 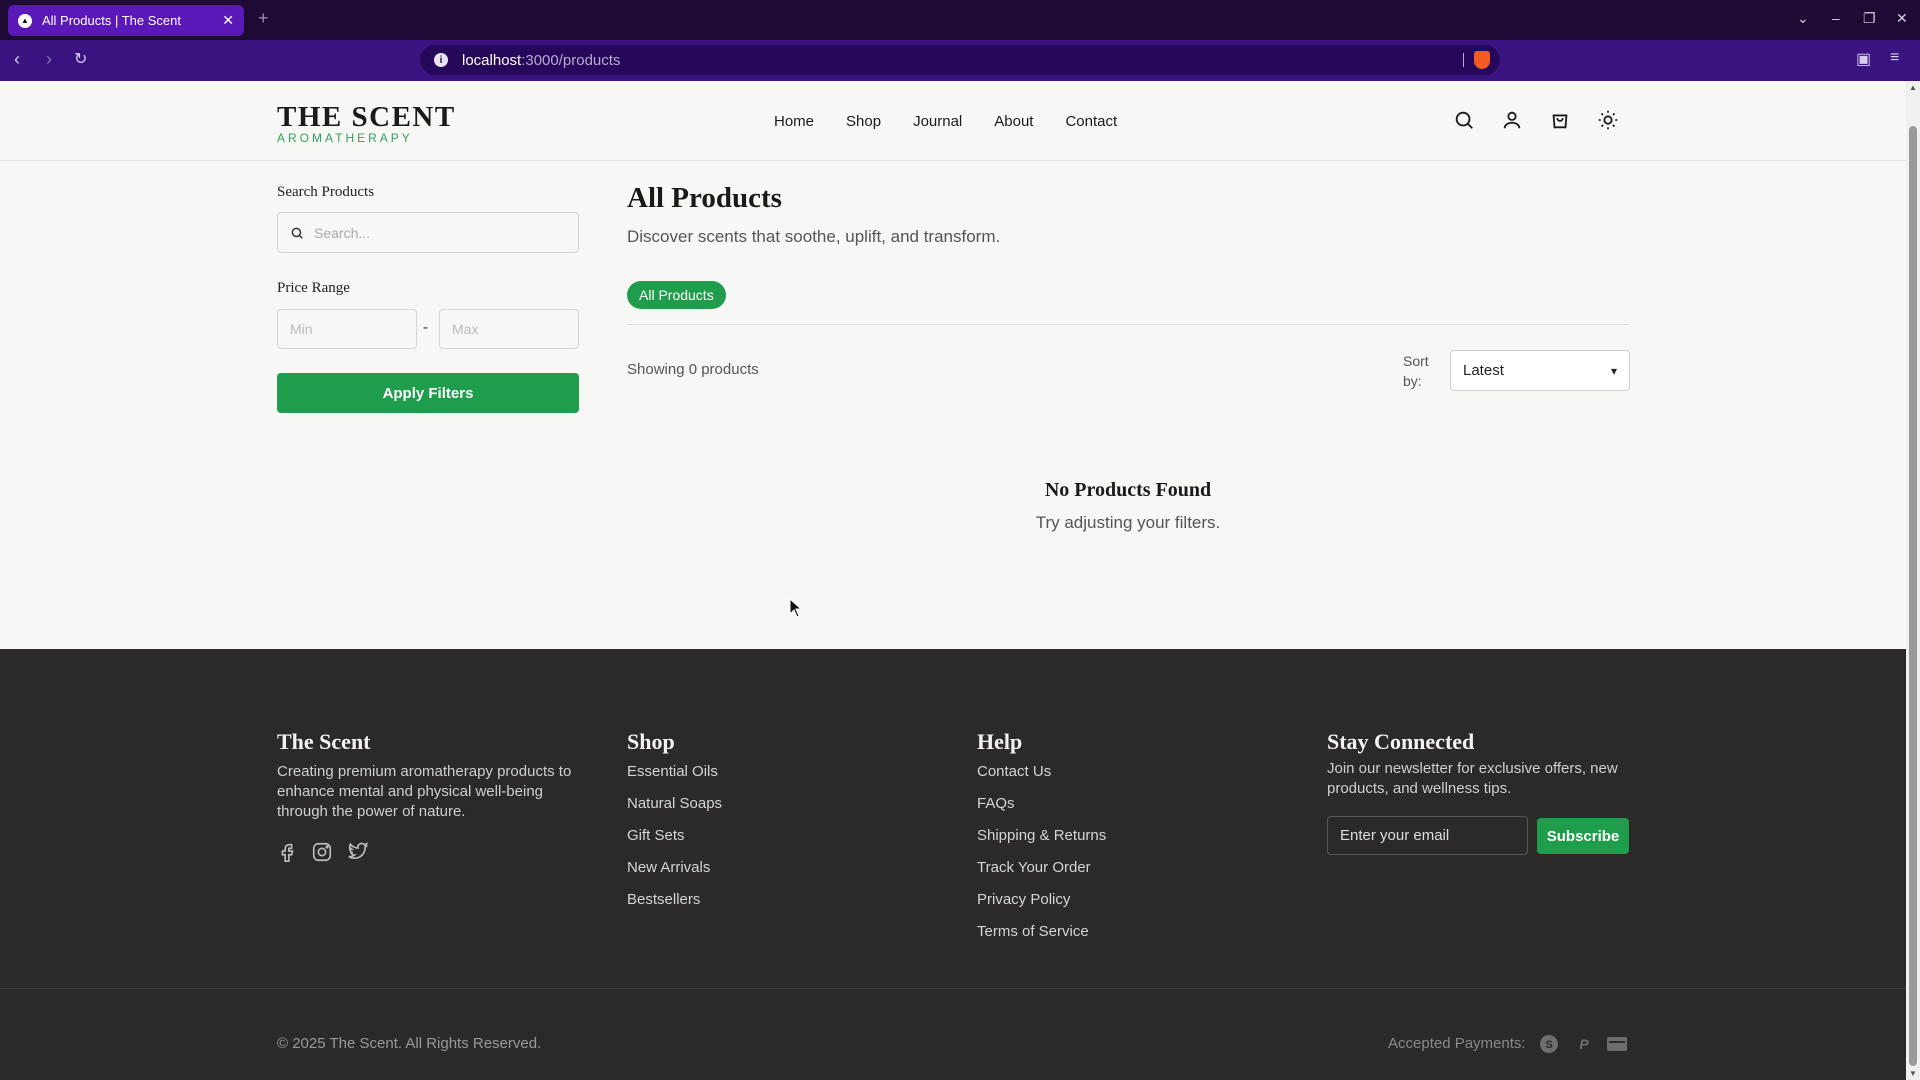 What do you see at coordinates (263, 18) in the screenshot?
I see `new-tab-icon: +` at bounding box center [263, 18].